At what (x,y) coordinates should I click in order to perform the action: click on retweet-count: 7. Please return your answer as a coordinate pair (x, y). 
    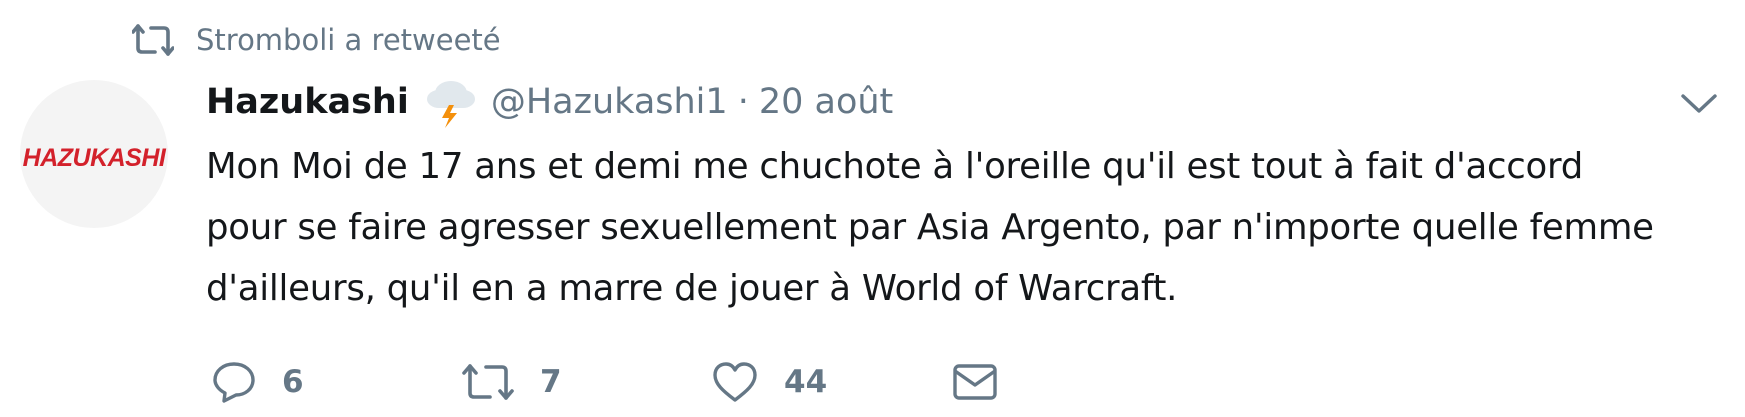
    Looking at the image, I should click on (551, 382).